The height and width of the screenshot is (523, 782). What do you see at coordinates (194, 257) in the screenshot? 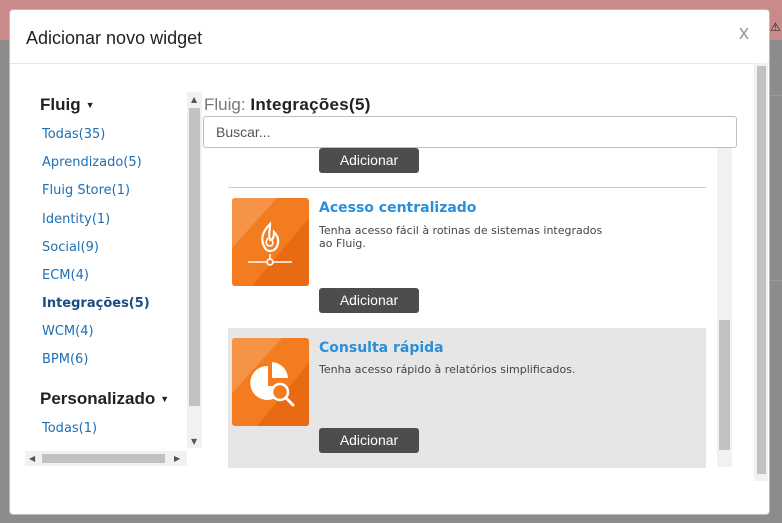
I see `sidebar-vertical-scrollbar-thumb` at bounding box center [194, 257].